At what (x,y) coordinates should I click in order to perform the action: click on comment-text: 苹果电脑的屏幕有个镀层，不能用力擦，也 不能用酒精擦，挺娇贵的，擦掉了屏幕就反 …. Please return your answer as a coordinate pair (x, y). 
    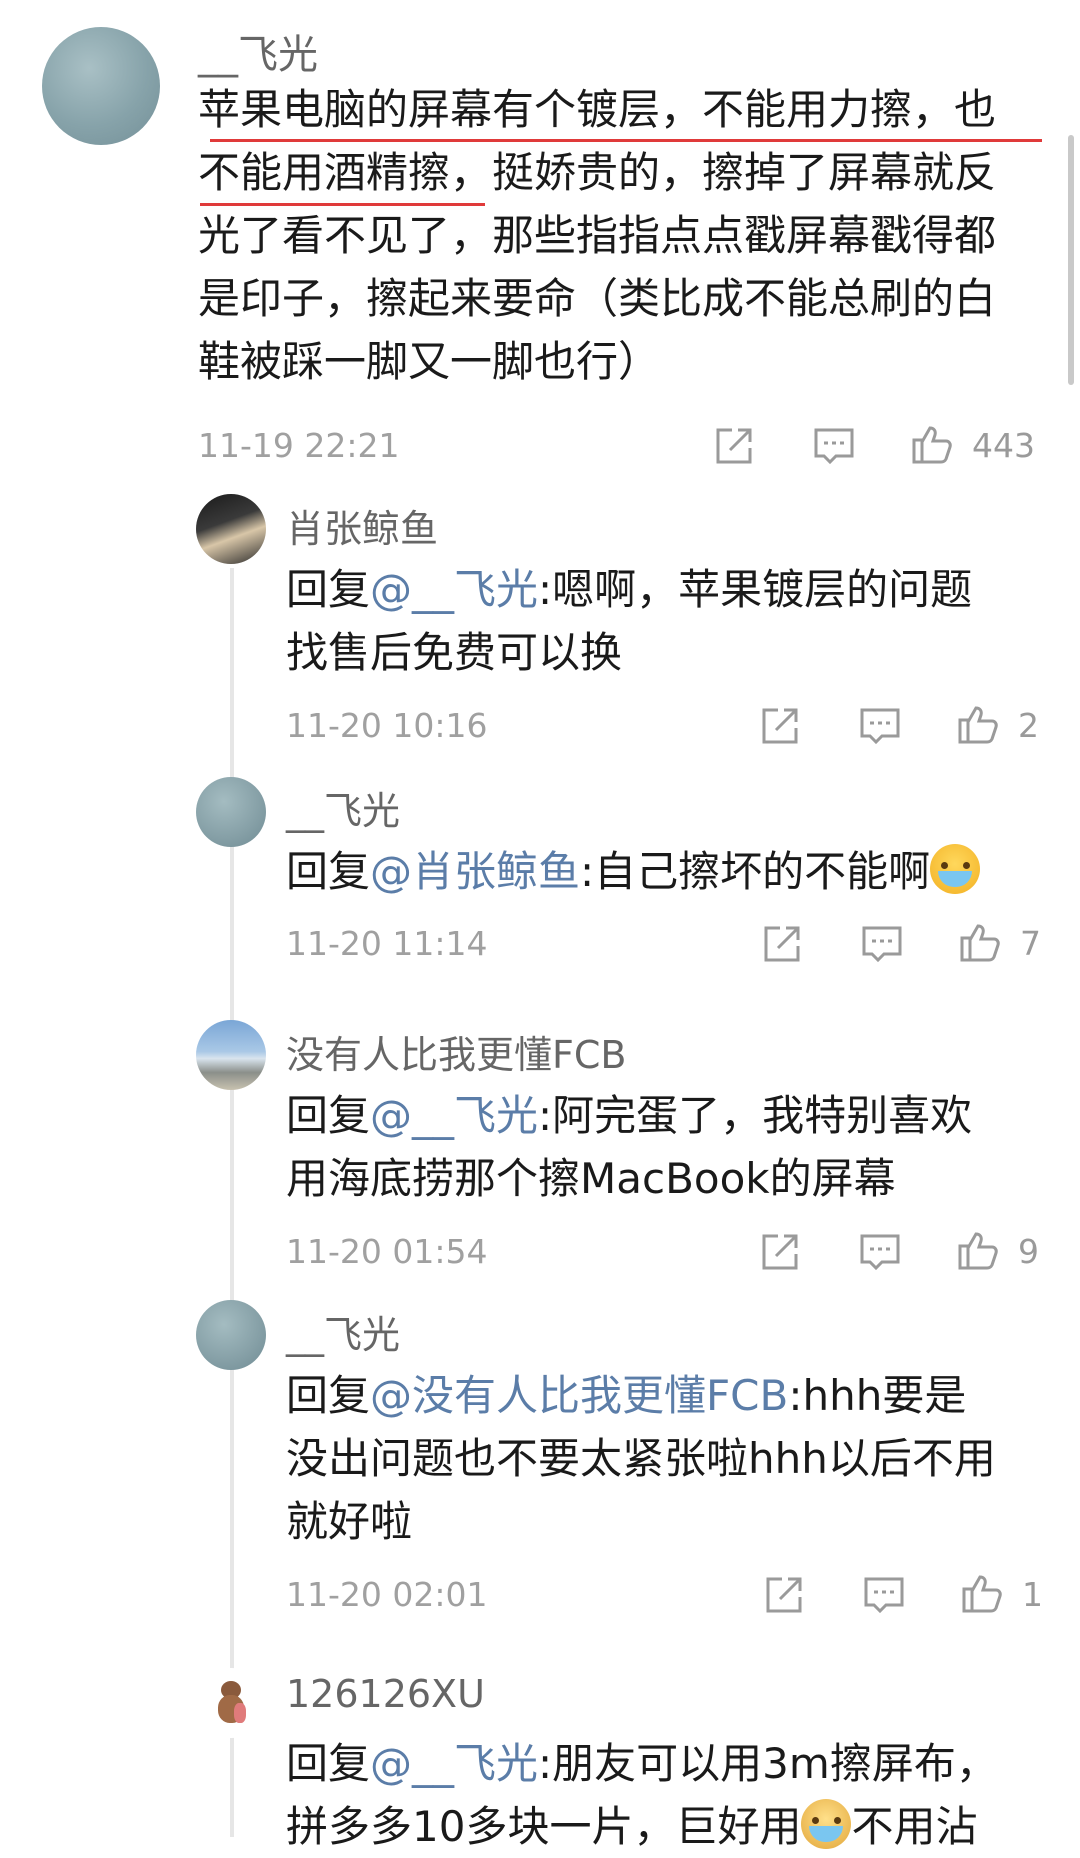
    Looking at the image, I should click on (623, 235).